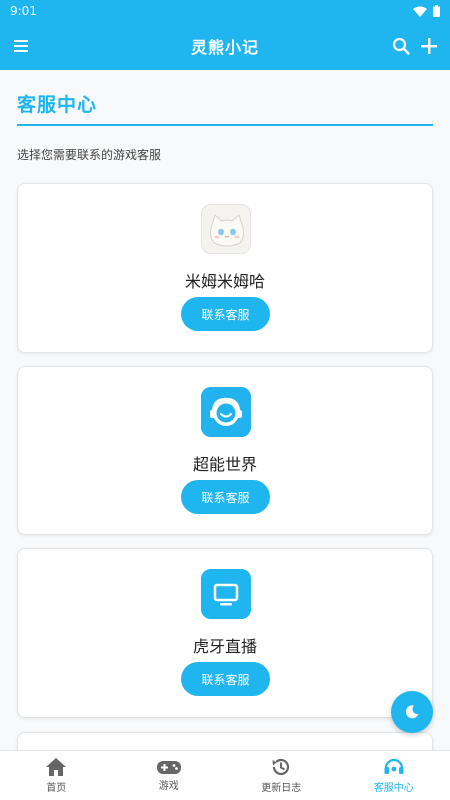  Describe the element at coordinates (169, 775) in the screenshot. I see `nav-item-games: 游戏` at that location.